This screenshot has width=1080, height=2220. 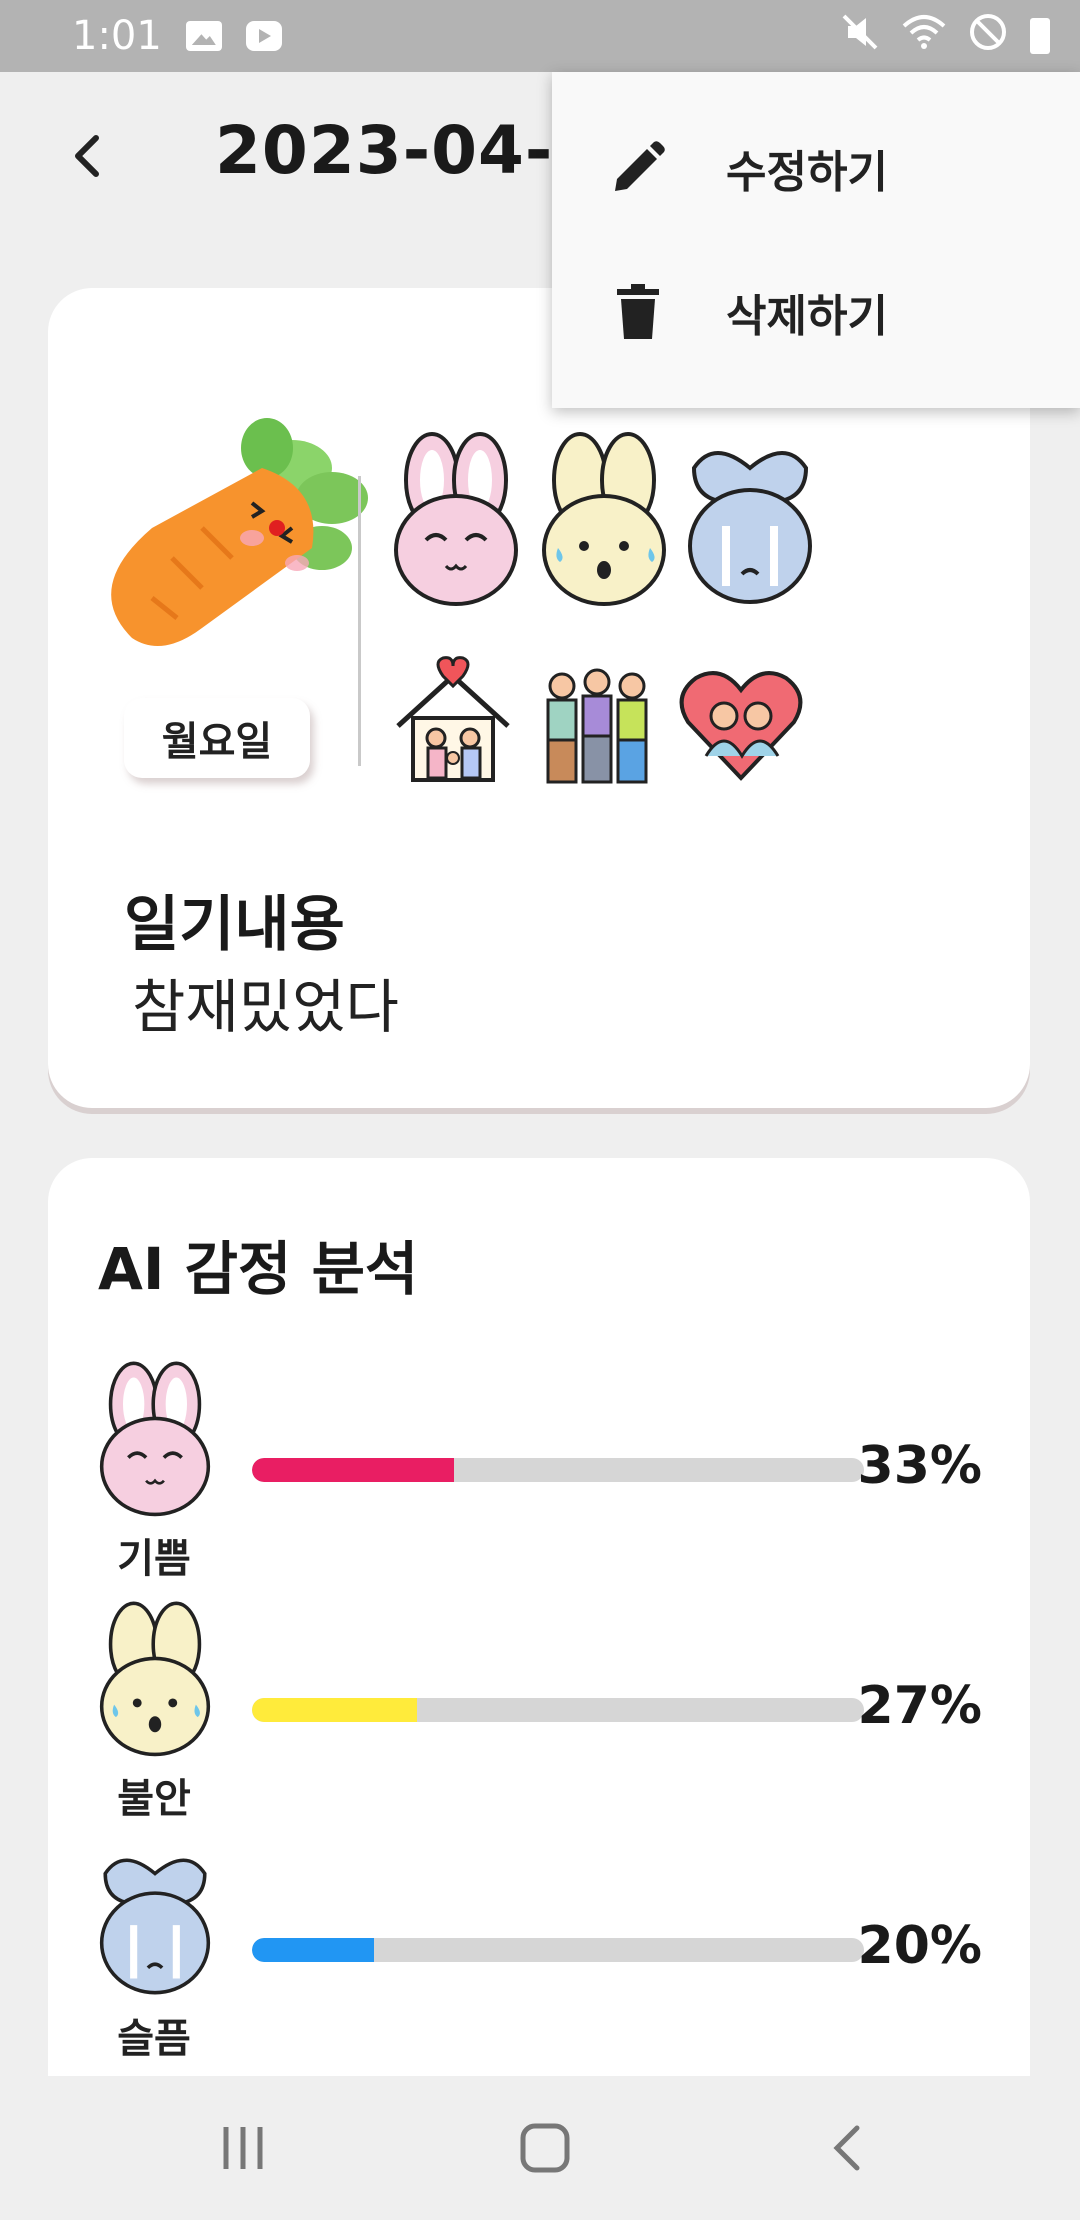 What do you see at coordinates (919, 1466) in the screenshot?
I see `emotion-percent: 33%` at bounding box center [919, 1466].